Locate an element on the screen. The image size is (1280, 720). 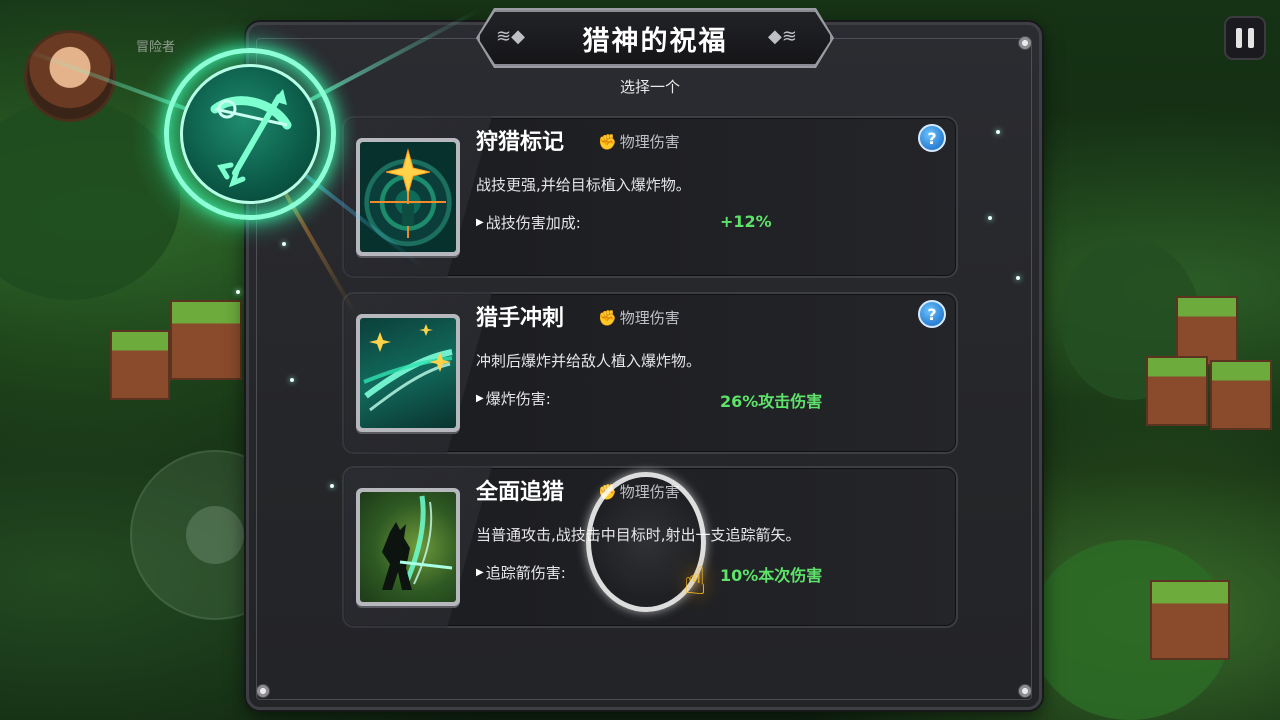
stat-value: 26%攻击伤害 is located at coordinates (771, 401).